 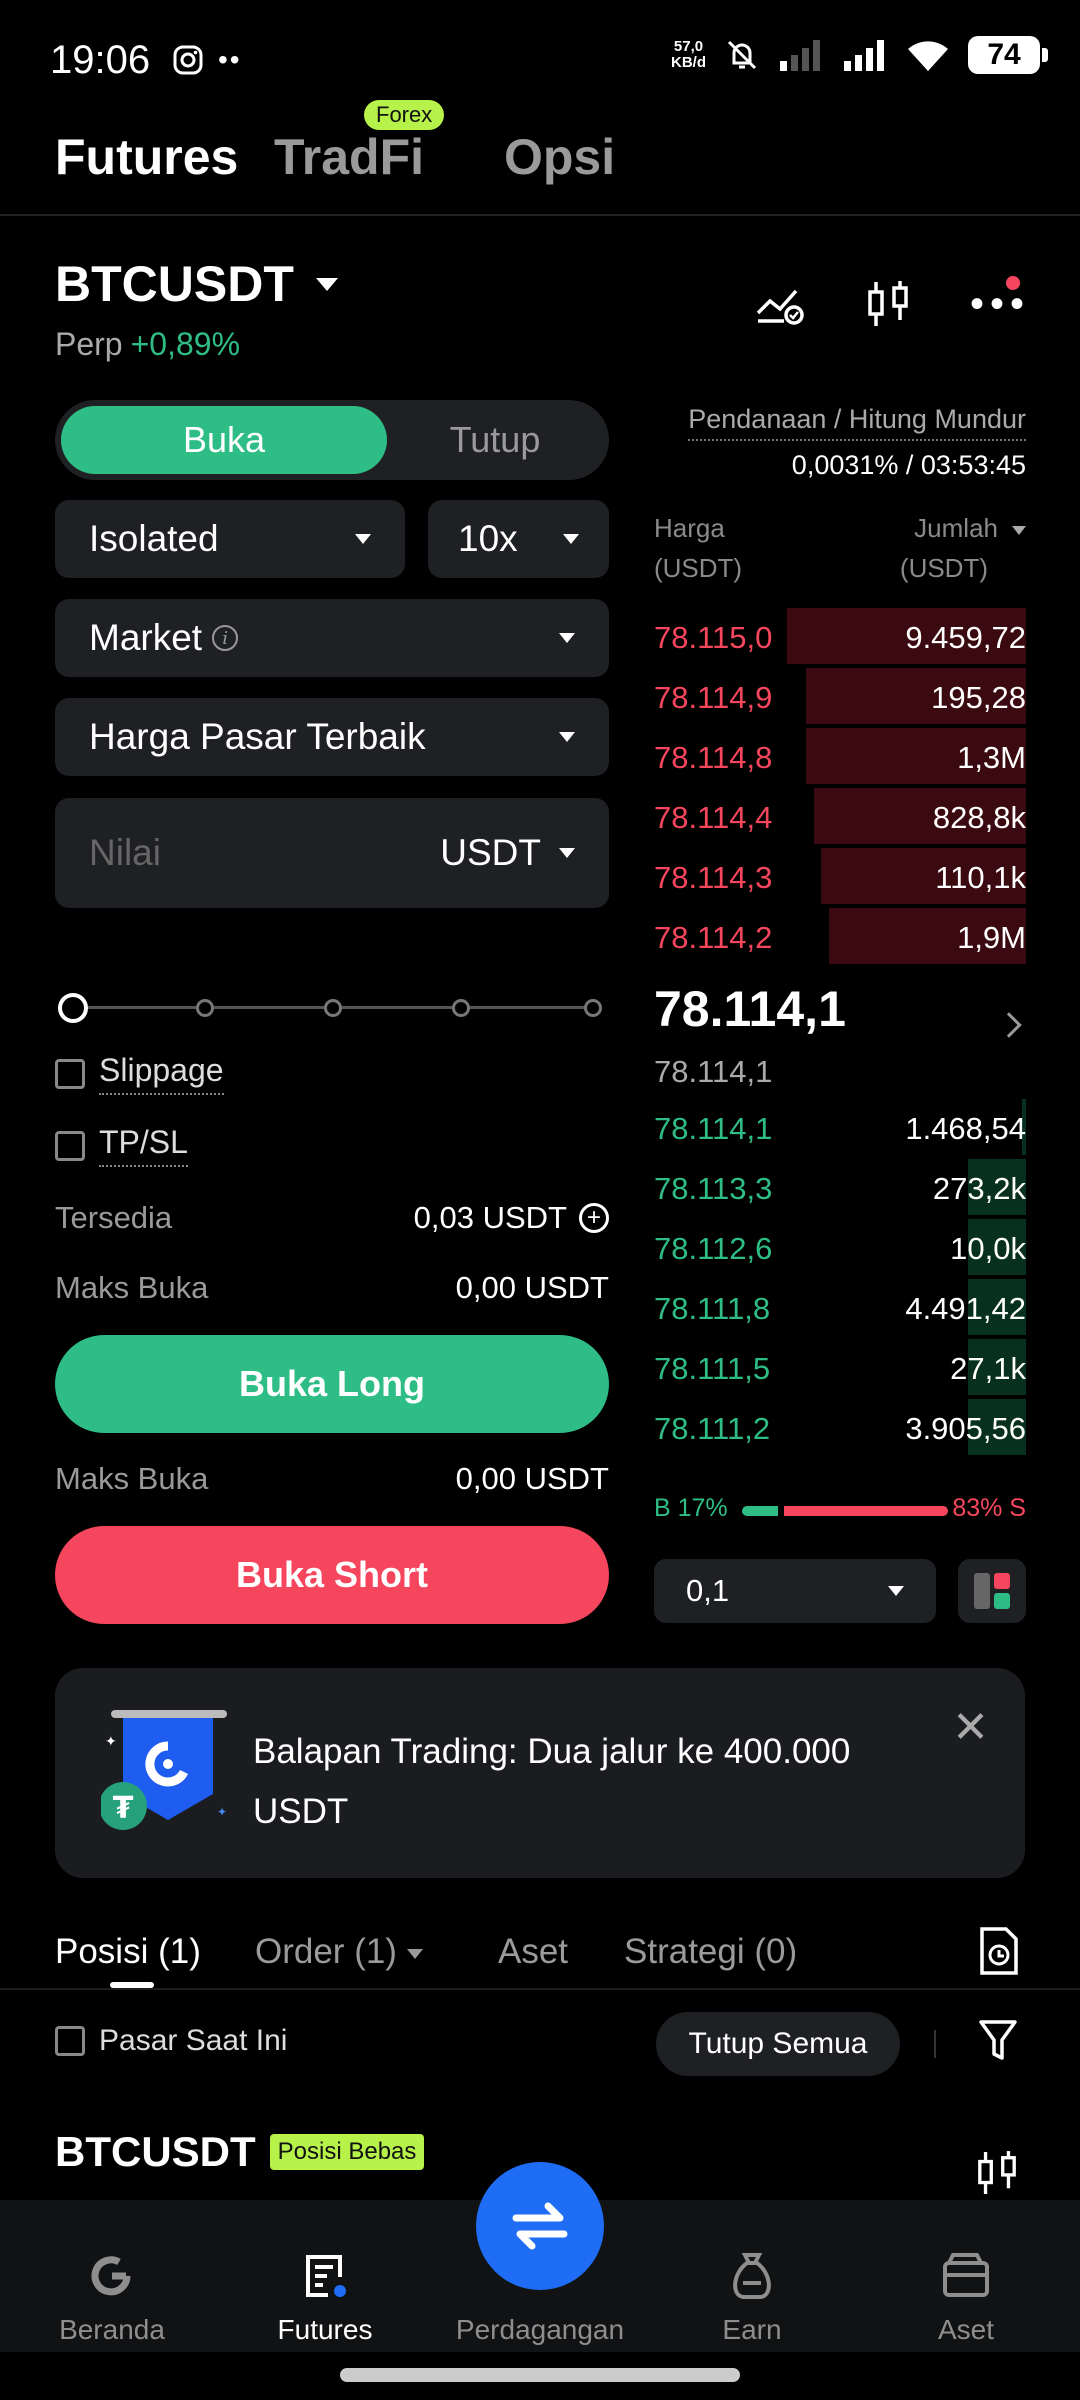 I want to click on open-long-button: Buka Long, so click(x=332, y=1384).